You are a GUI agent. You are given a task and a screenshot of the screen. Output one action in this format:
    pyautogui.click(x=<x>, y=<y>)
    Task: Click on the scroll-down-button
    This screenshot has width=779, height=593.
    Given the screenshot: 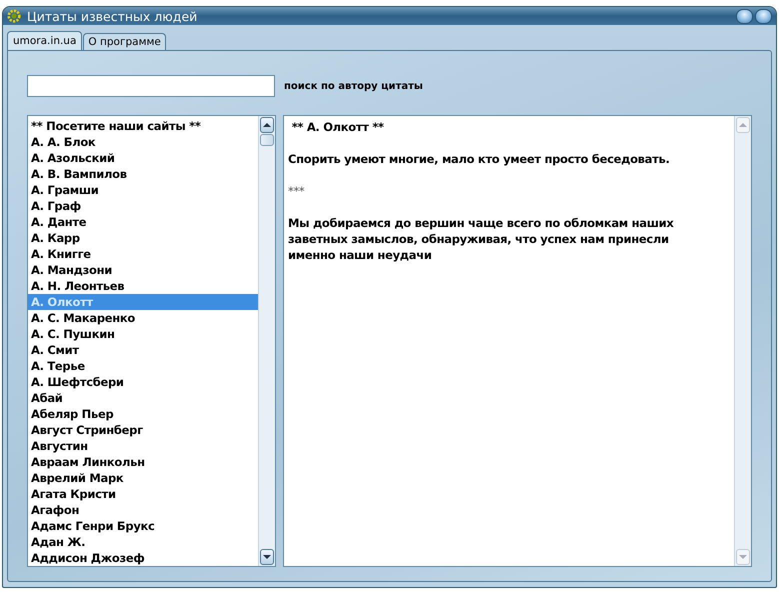 What is the action you would take?
    pyautogui.click(x=267, y=557)
    